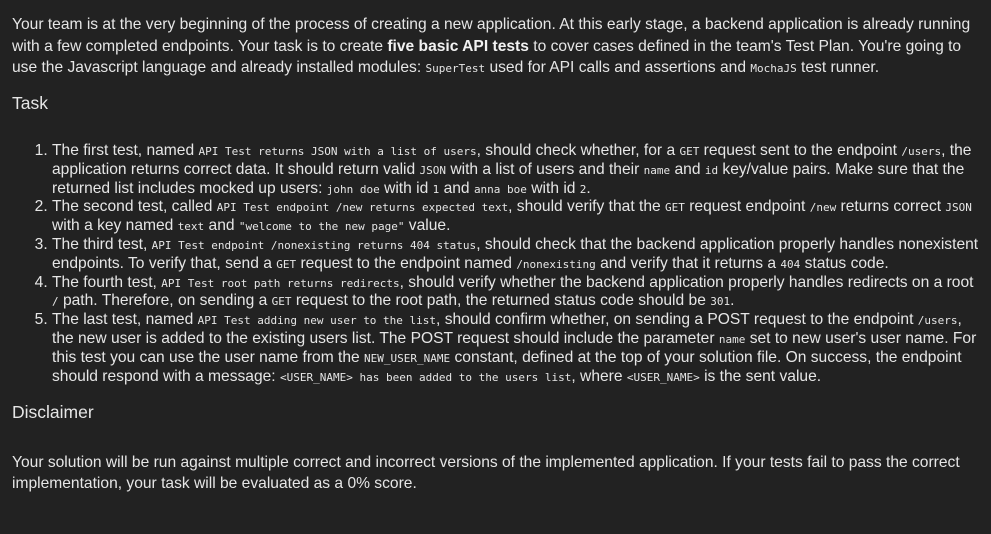 The image size is (991, 534). I want to click on item-text: The last test, named, so click(125, 320).